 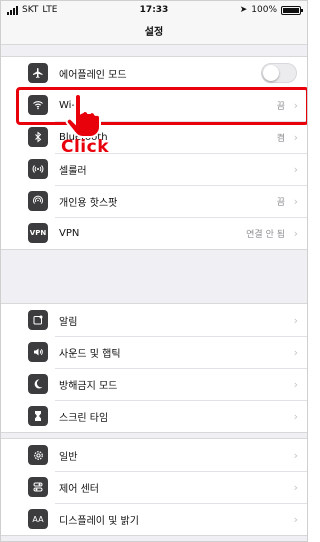 I want to click on bluetooth-value: 켬, so click(x=280, y=138).